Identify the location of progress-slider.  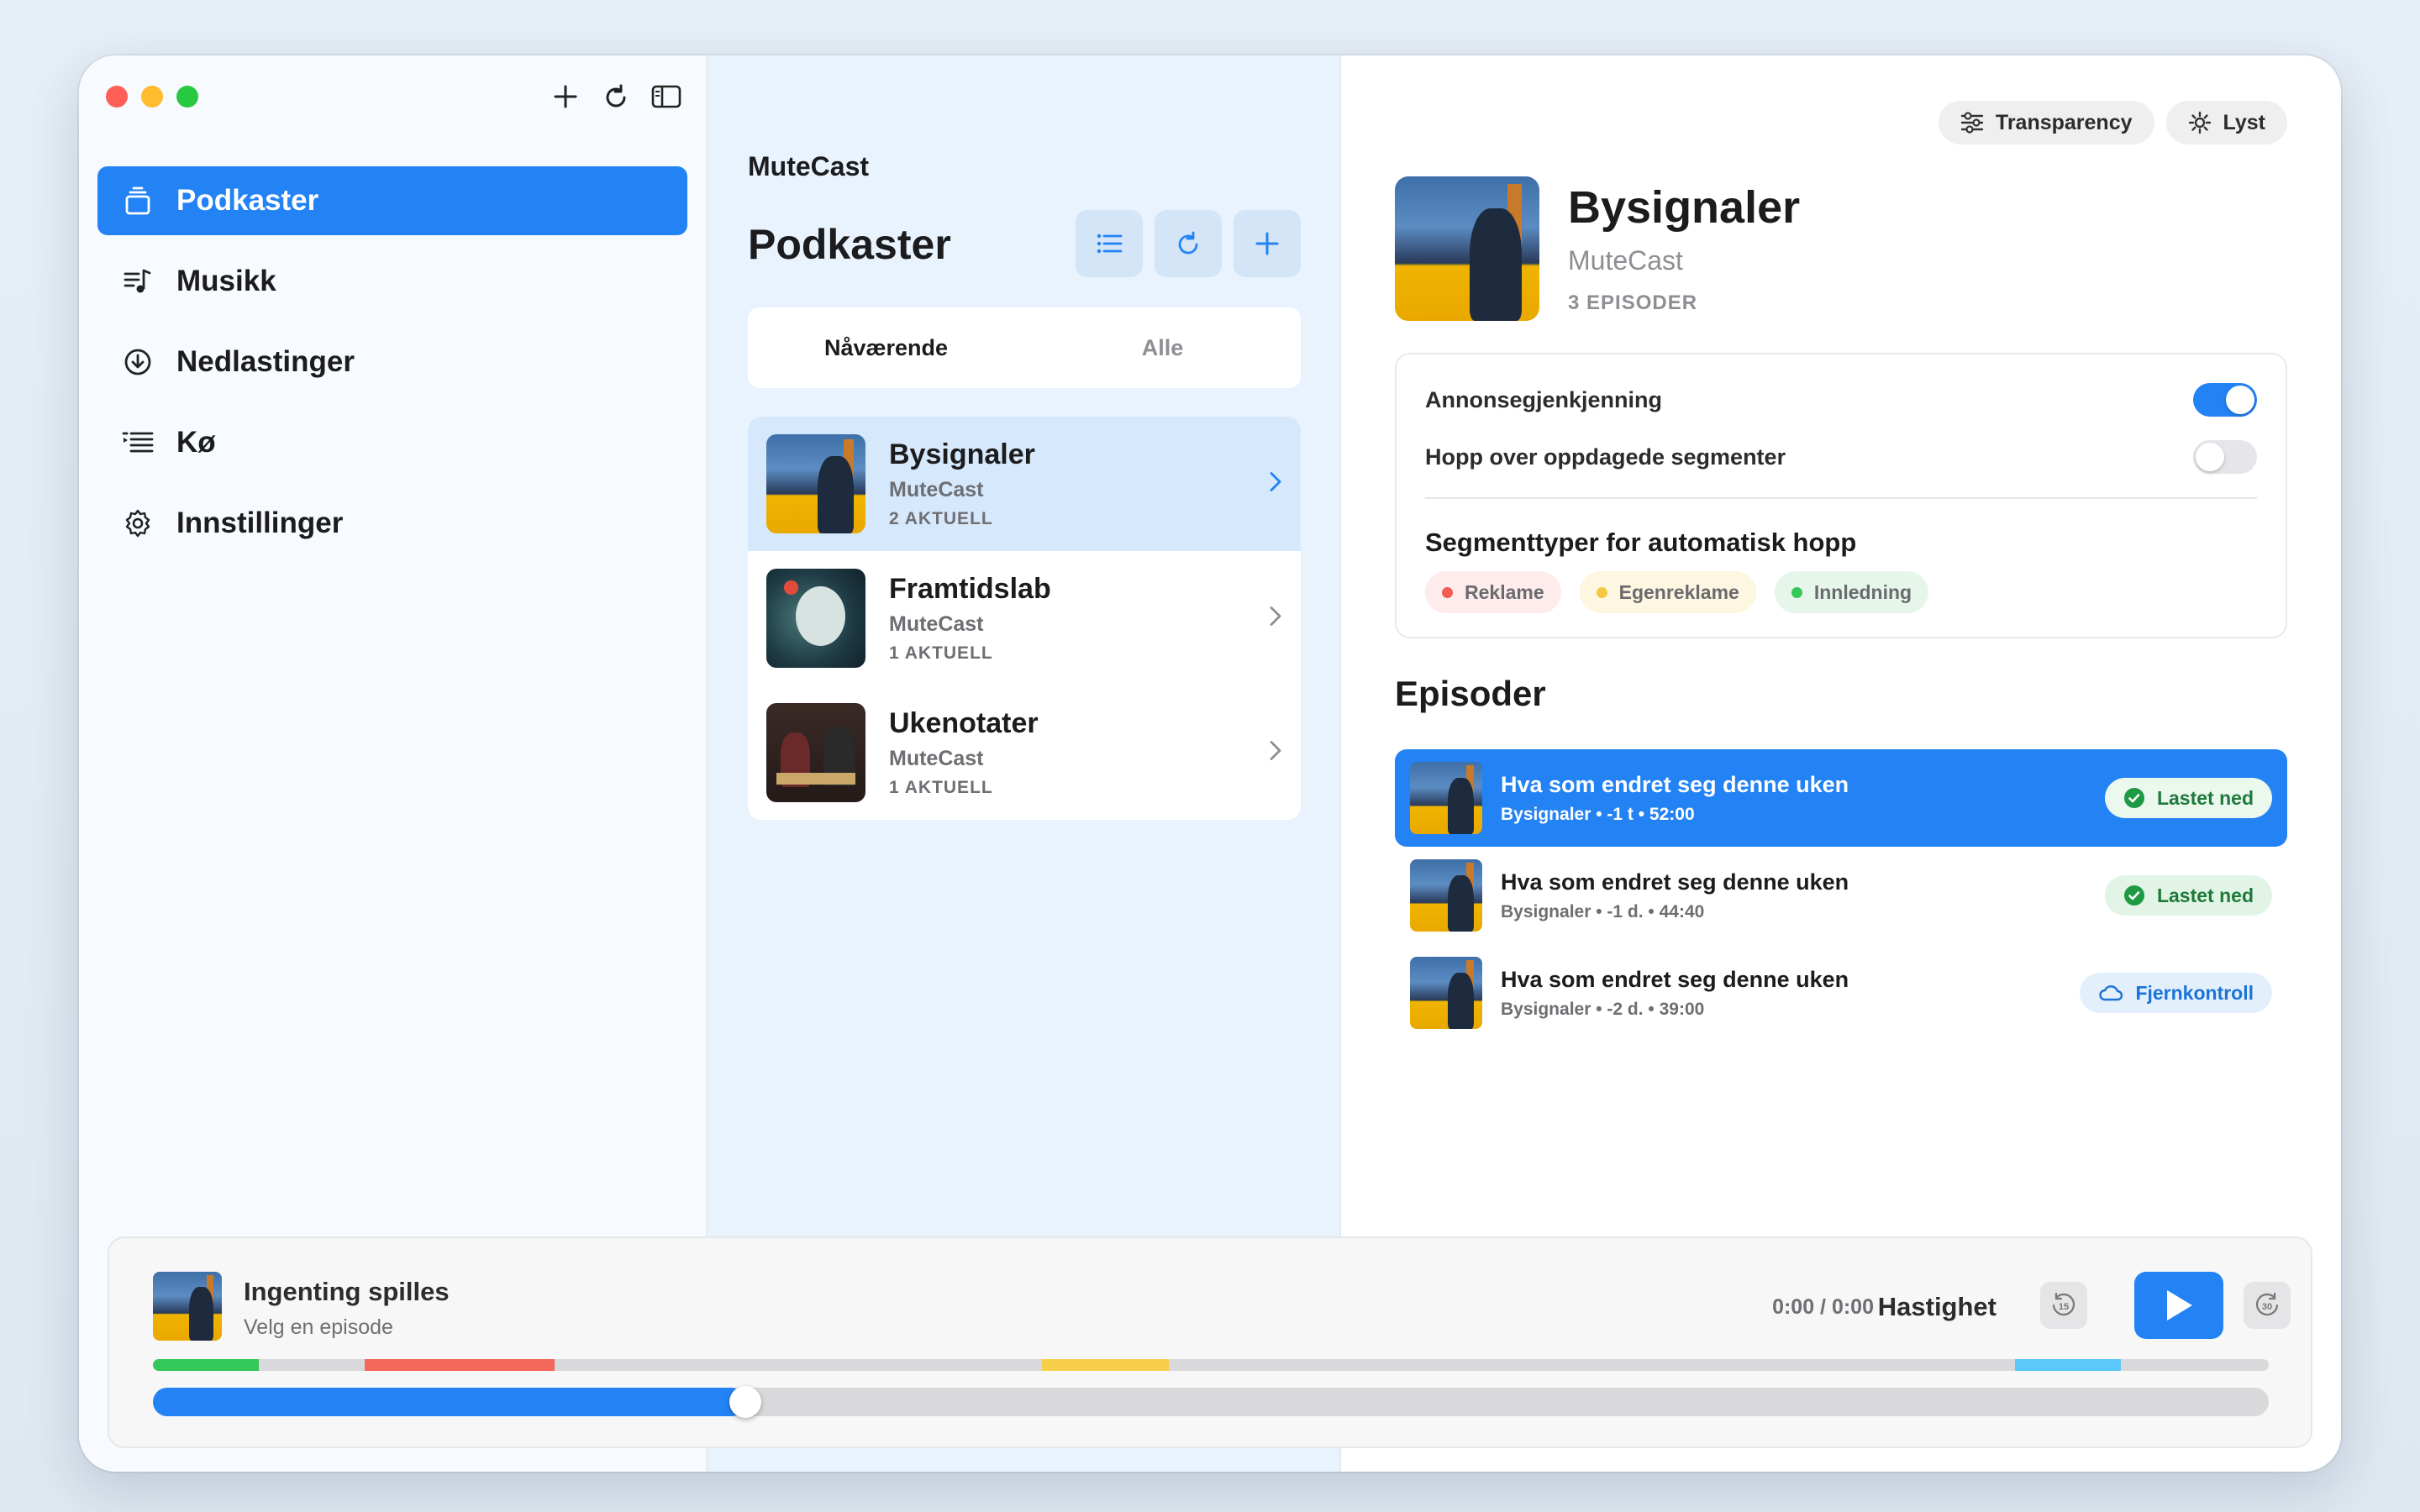
(1211, 1402).